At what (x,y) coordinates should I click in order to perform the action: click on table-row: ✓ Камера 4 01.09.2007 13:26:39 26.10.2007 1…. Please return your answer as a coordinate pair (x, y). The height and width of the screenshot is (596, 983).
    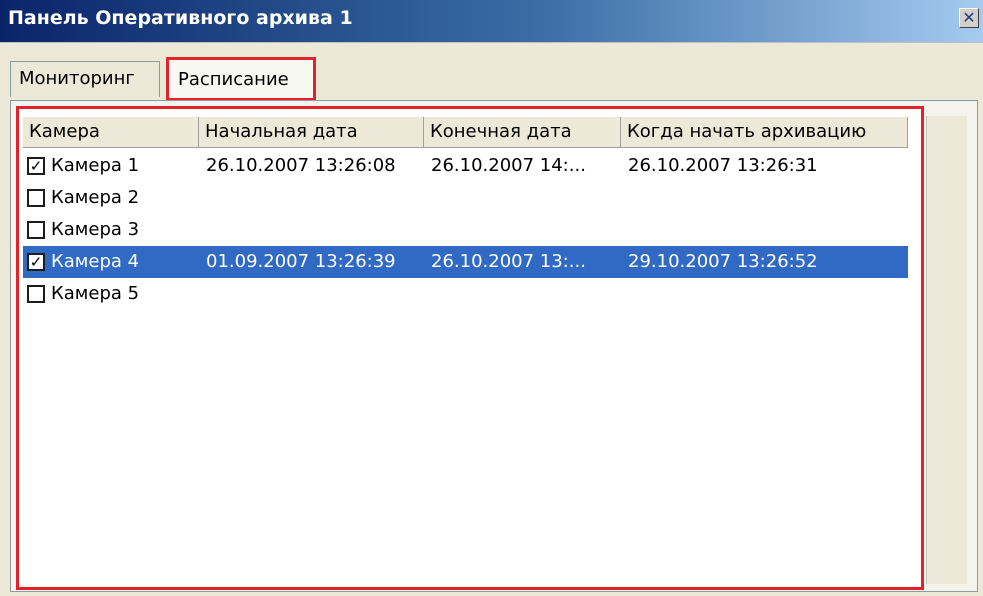
    Looking at the image, I should click on (465, 262).